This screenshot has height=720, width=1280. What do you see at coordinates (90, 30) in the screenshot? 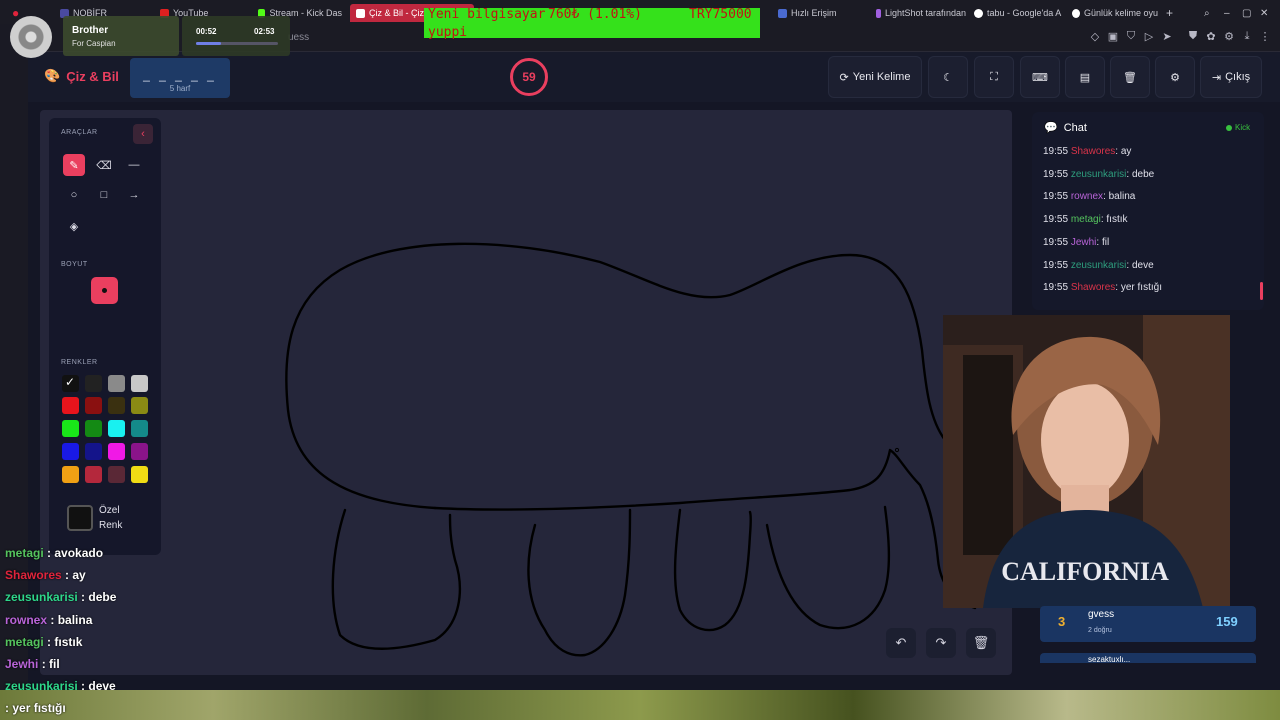
I see `track-title: Brother` at bounding box center [90, 30].